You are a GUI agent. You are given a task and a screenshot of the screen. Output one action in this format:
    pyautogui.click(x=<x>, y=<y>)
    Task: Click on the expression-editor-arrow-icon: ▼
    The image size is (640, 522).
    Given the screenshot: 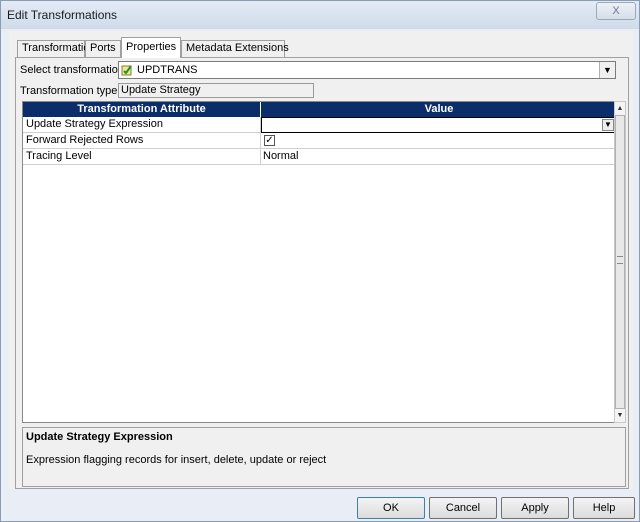 What is the action you would take?
    pyautogui.click(x=608, y=125)
    